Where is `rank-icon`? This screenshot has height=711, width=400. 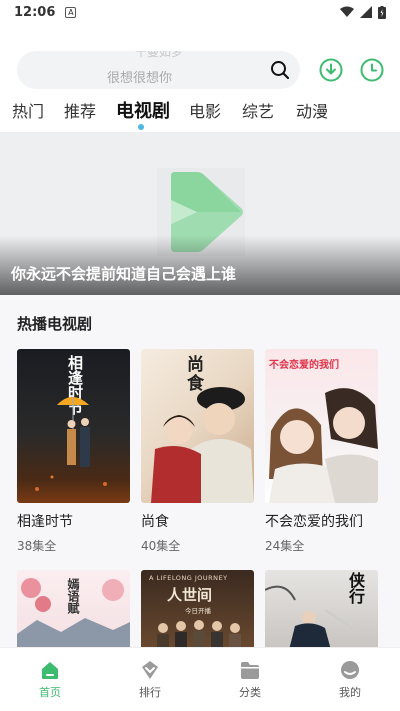
rank-icon is located at coordinates (150, 670).